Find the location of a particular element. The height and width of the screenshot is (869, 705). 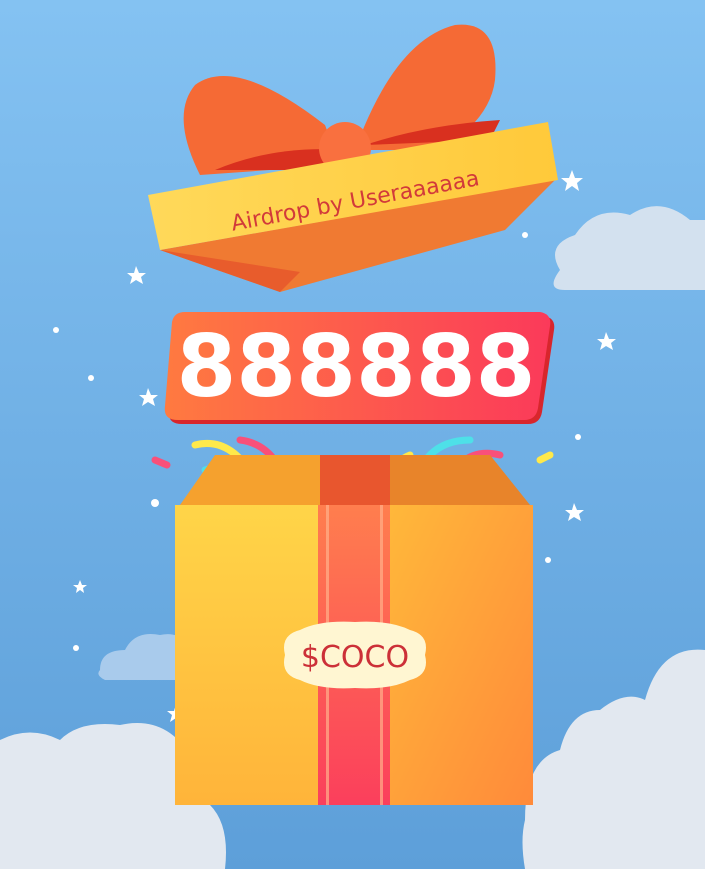

airdrop-amount: 888888 is located at coordinates (355, 367).